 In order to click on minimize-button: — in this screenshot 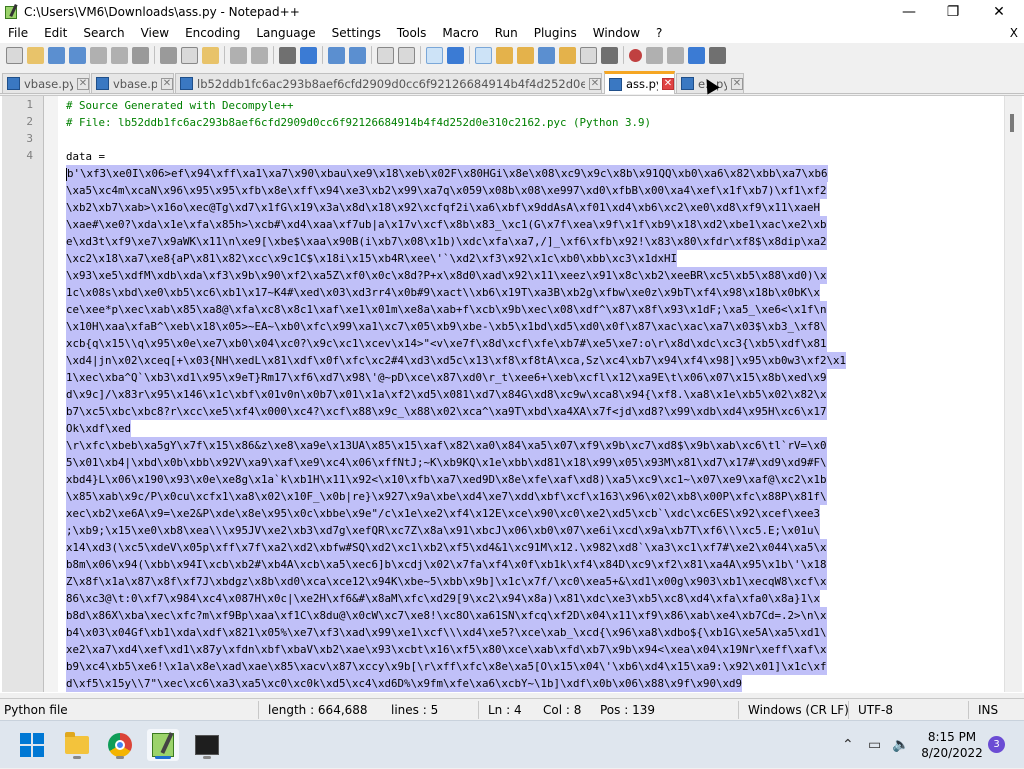, I will do `click(909, 11)`.